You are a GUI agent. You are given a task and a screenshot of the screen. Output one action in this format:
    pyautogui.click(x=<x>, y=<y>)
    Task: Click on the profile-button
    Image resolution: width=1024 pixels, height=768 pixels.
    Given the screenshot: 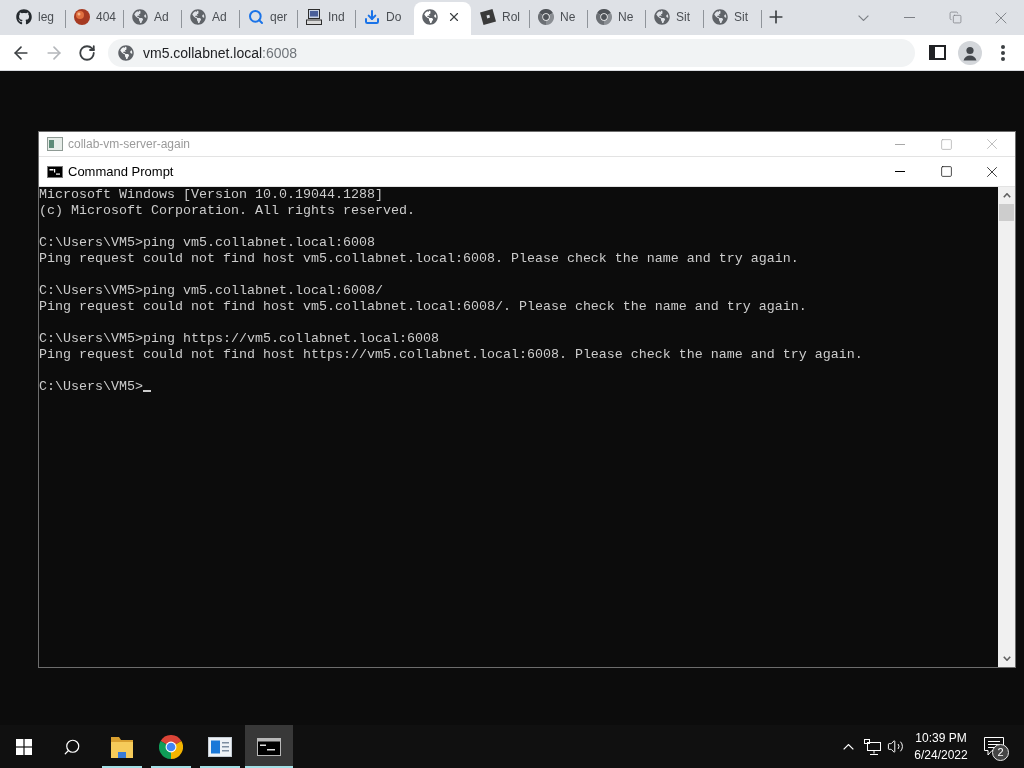 What is the action you would take?
    pyautogui.click(x=970, y=52)
    